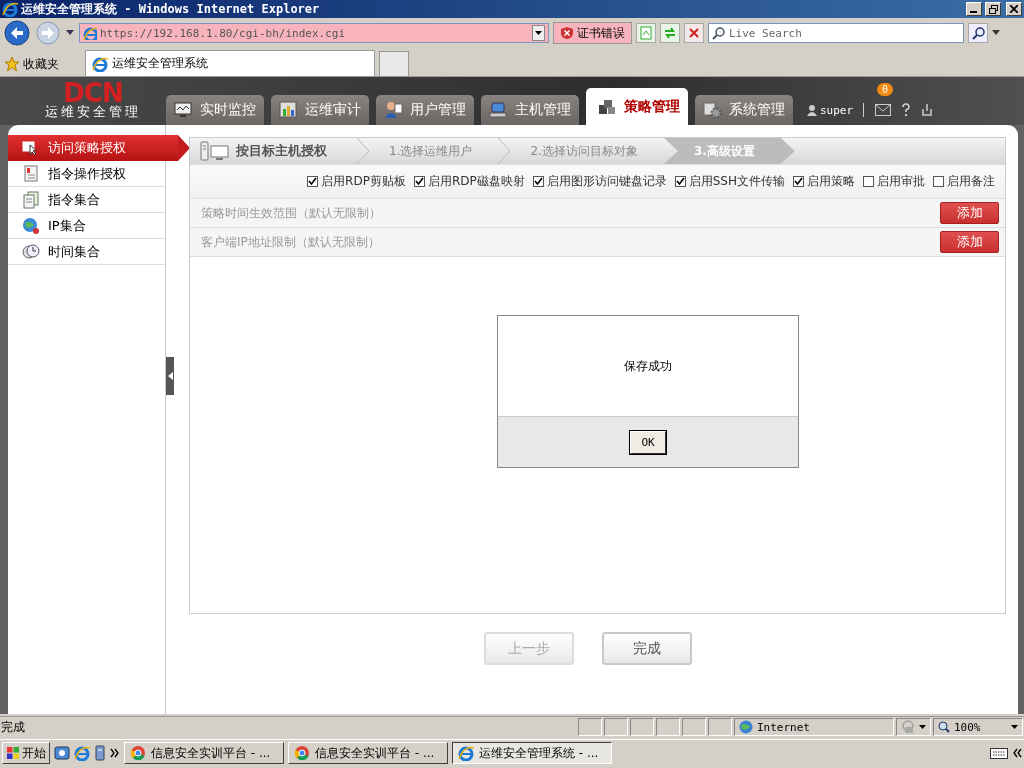  Describe the element at coordinates (62, 753) in the screenshot. I see `desktop-icon` at that location.